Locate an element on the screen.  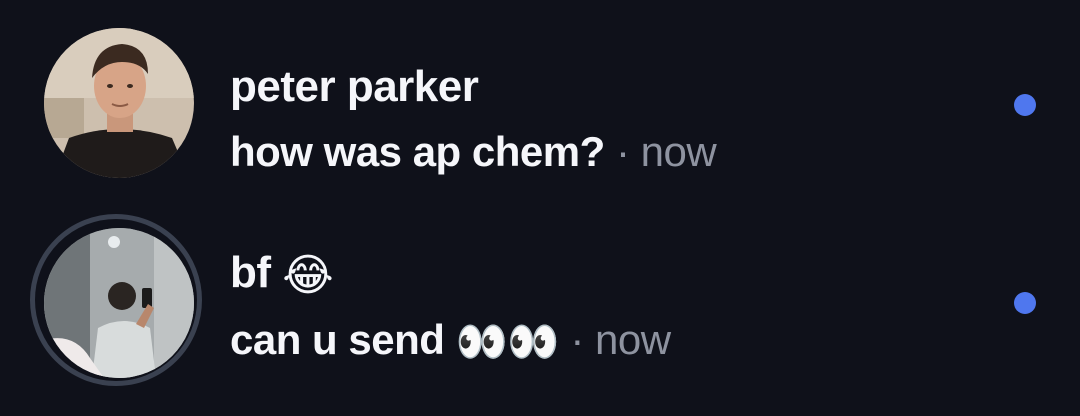
message-preview-text: how was ap chem? is located at coordinates (417, 151).